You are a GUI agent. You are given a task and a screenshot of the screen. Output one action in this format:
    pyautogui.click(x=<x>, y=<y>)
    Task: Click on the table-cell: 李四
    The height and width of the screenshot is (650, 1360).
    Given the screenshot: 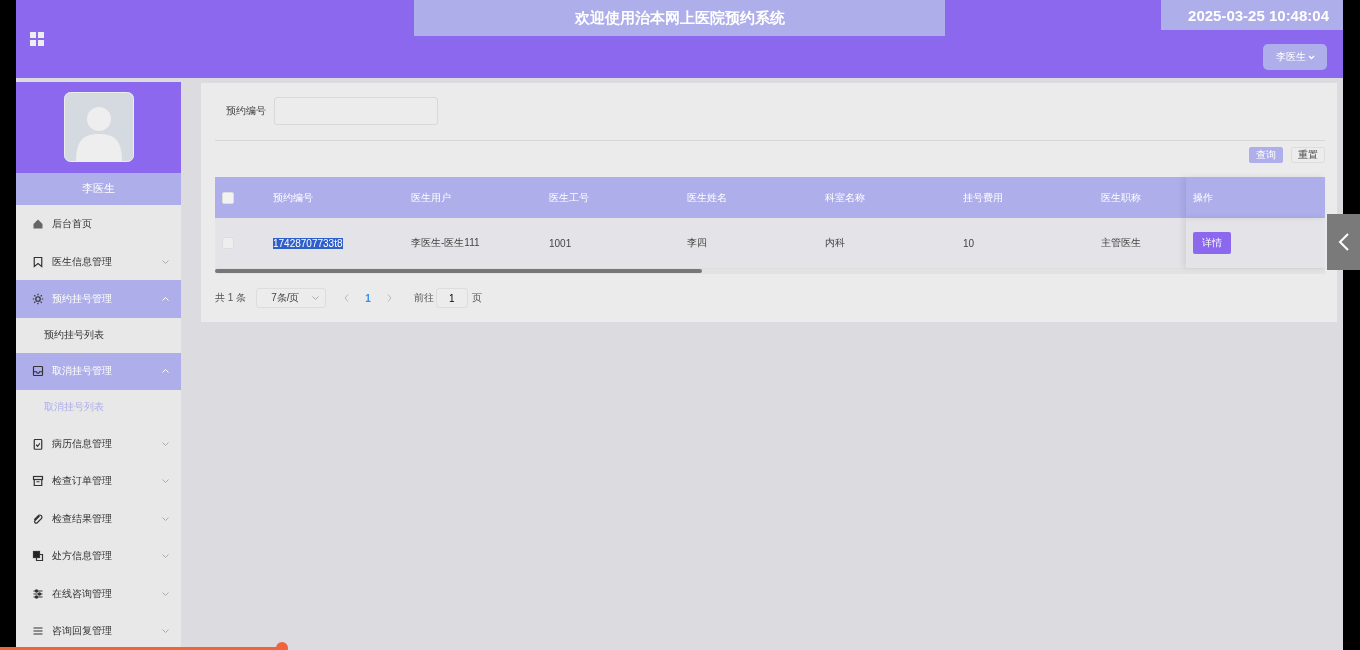 What is the action you would take?
    pyautogui.click(x=697, y=243)
    